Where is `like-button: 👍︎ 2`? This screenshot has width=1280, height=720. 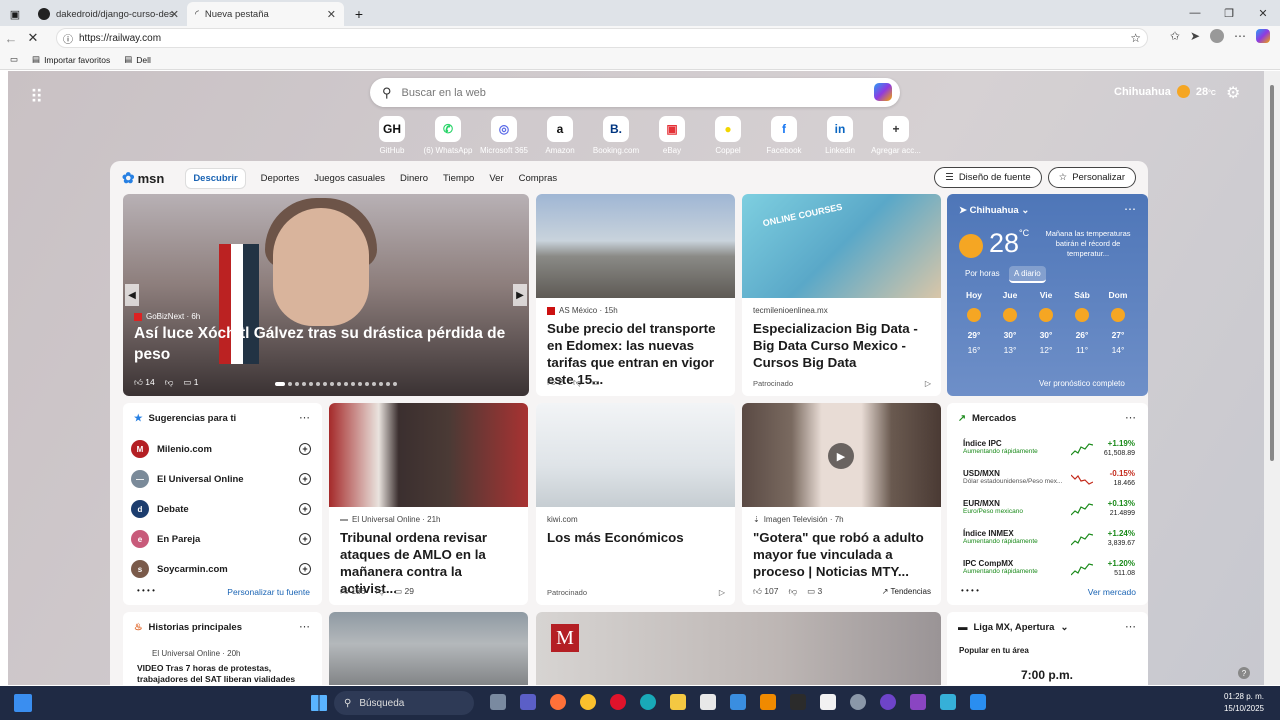
like-button: 👍︎ 2 is located at coordinates (555, 382).